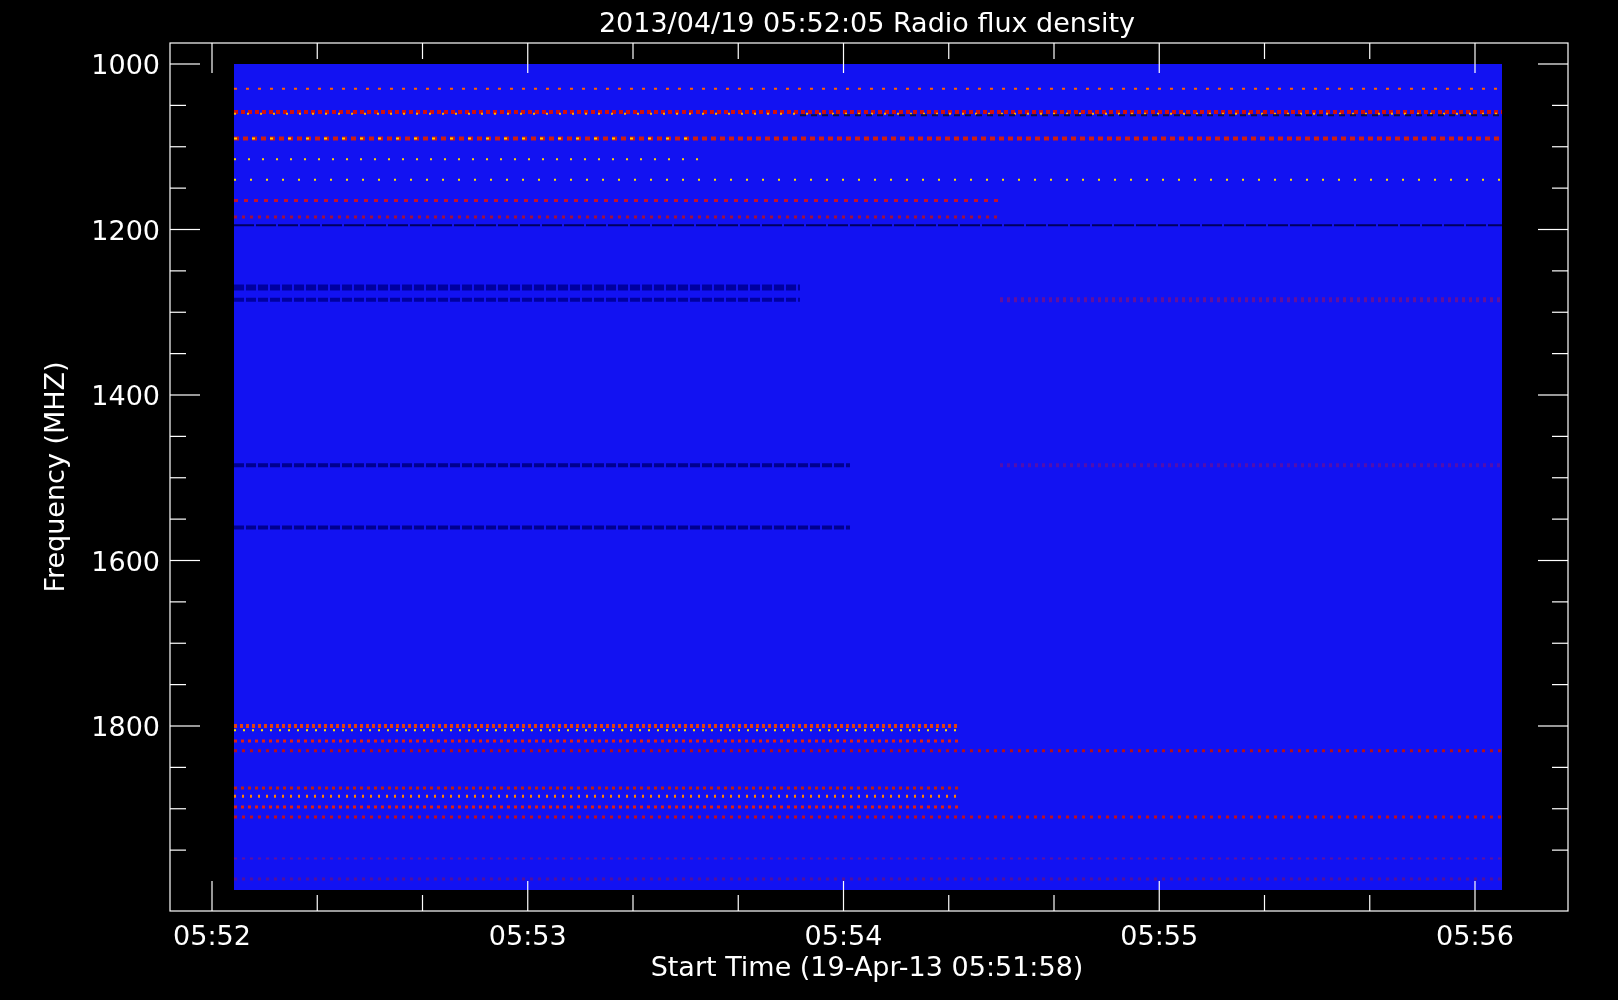 The width and height of the screenshot is (1618, 1000). I want to click on y-tick-label: 1600, so click(125, 561).